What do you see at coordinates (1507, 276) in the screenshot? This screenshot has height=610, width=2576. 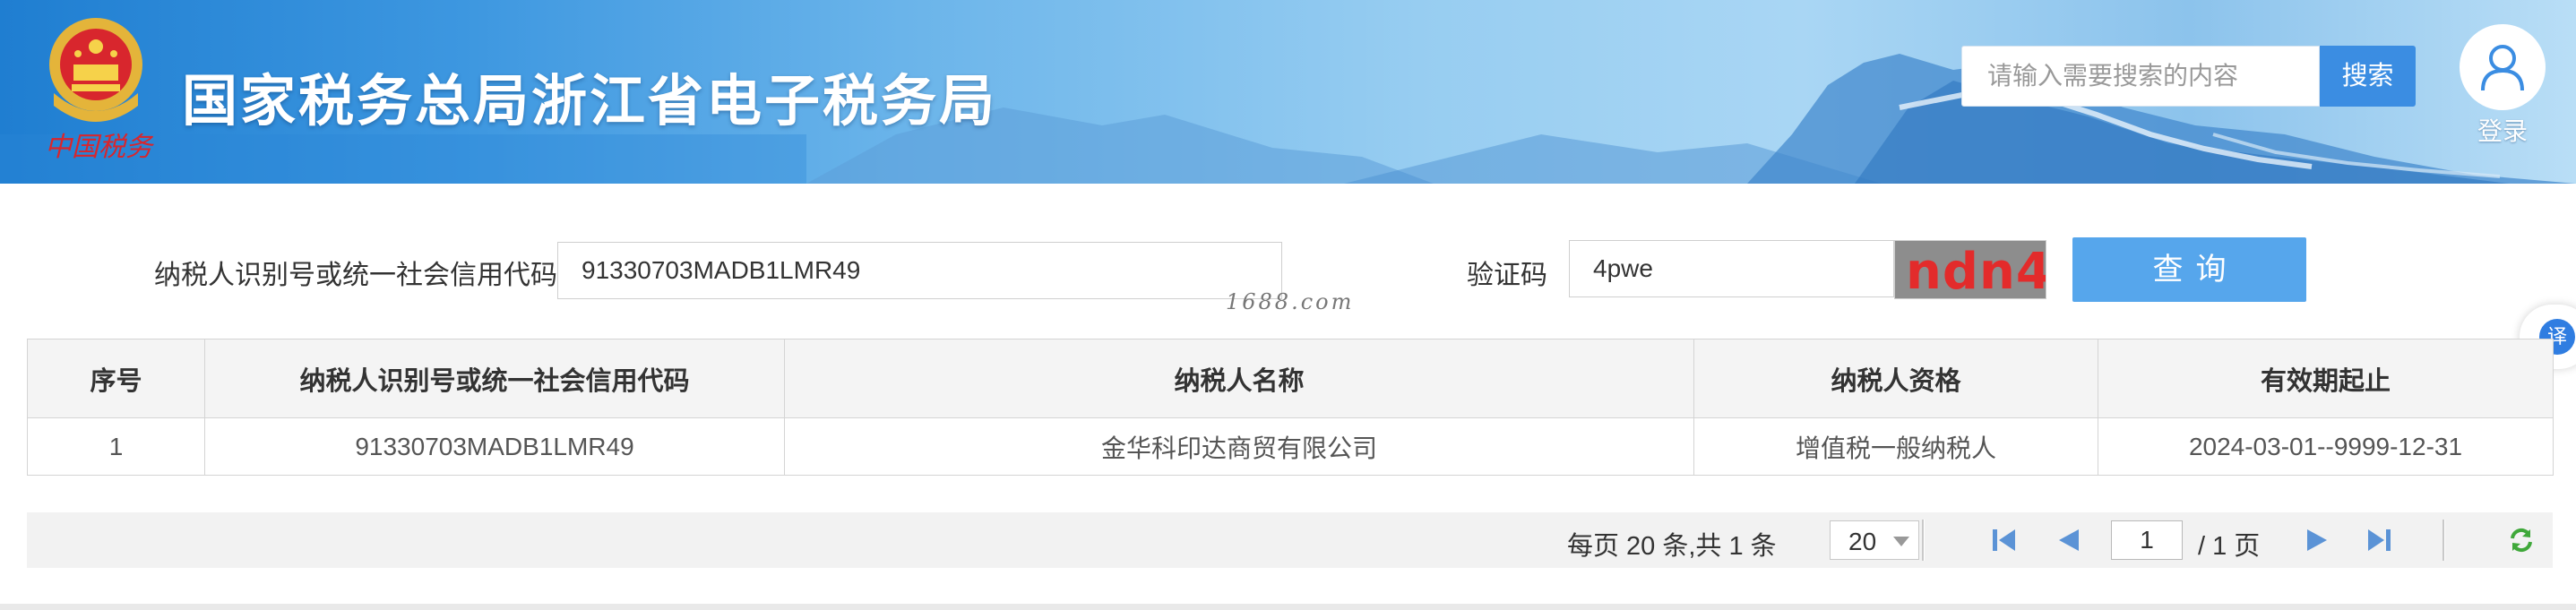 I see `captcha-label: 验证码` at bounding box center [1507, 276].